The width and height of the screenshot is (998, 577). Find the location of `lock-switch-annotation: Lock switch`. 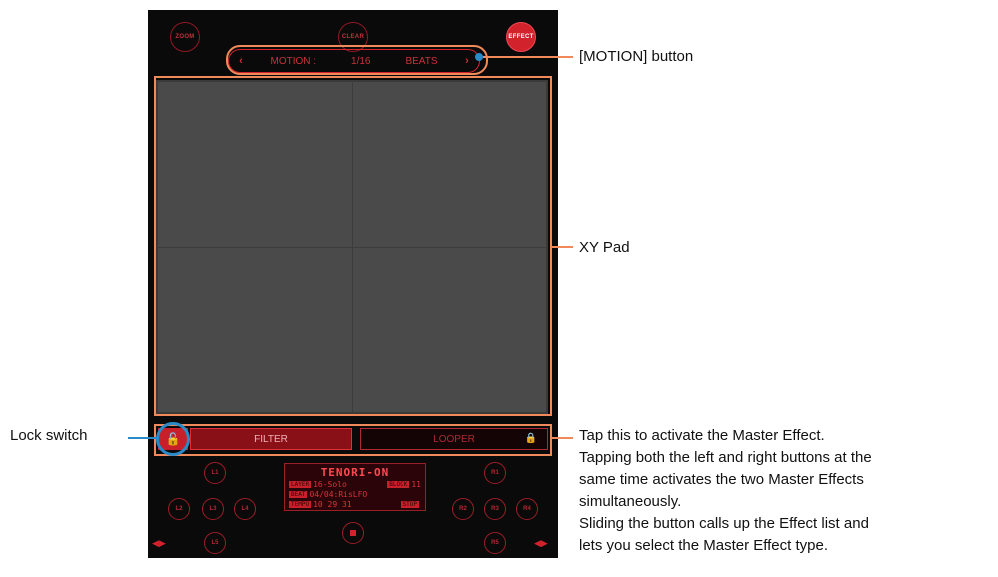

lock-switch-annotation: Lock switch is located at coordinates (49, 435).